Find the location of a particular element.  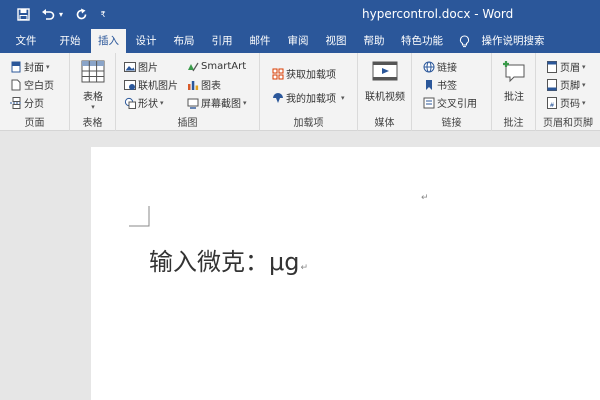

table-icon is located at coordinates (93, 72).